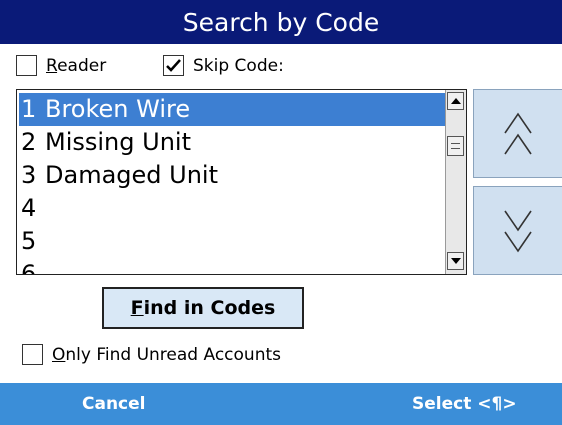 The image size is (562, 425). Describe the element at coordinates (232, 208) in the screenshot. I see `list-item: 4` at that location.